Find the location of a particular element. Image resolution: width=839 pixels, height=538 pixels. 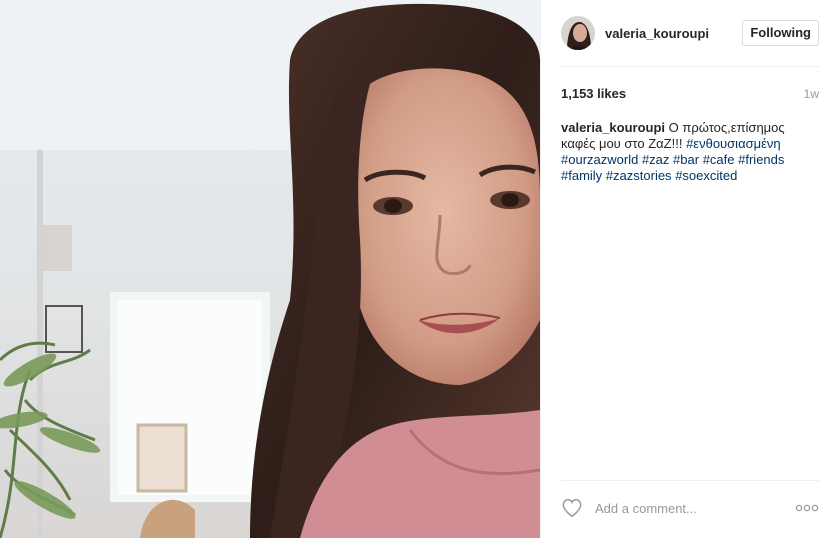

post-header: valeria_kouroupi Following is located at coordinates (690, 33).